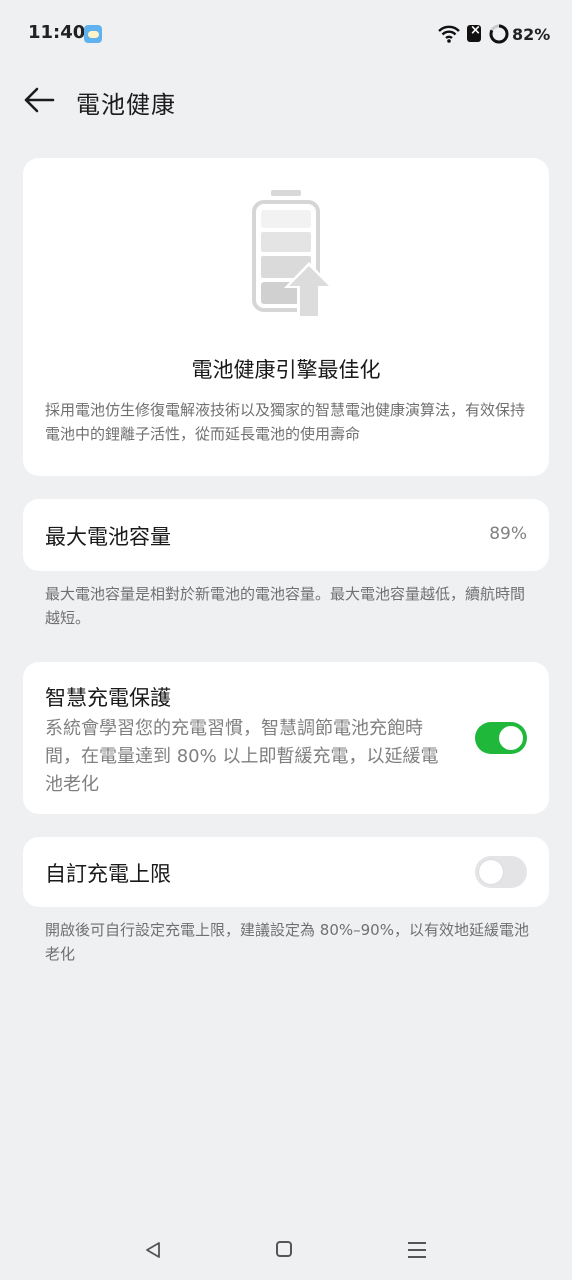  What do you see at coordinates (108, 874) in the screenshot?
I see `charge-limit-label: 自訂充電上限` at bounding box center [108, 874].